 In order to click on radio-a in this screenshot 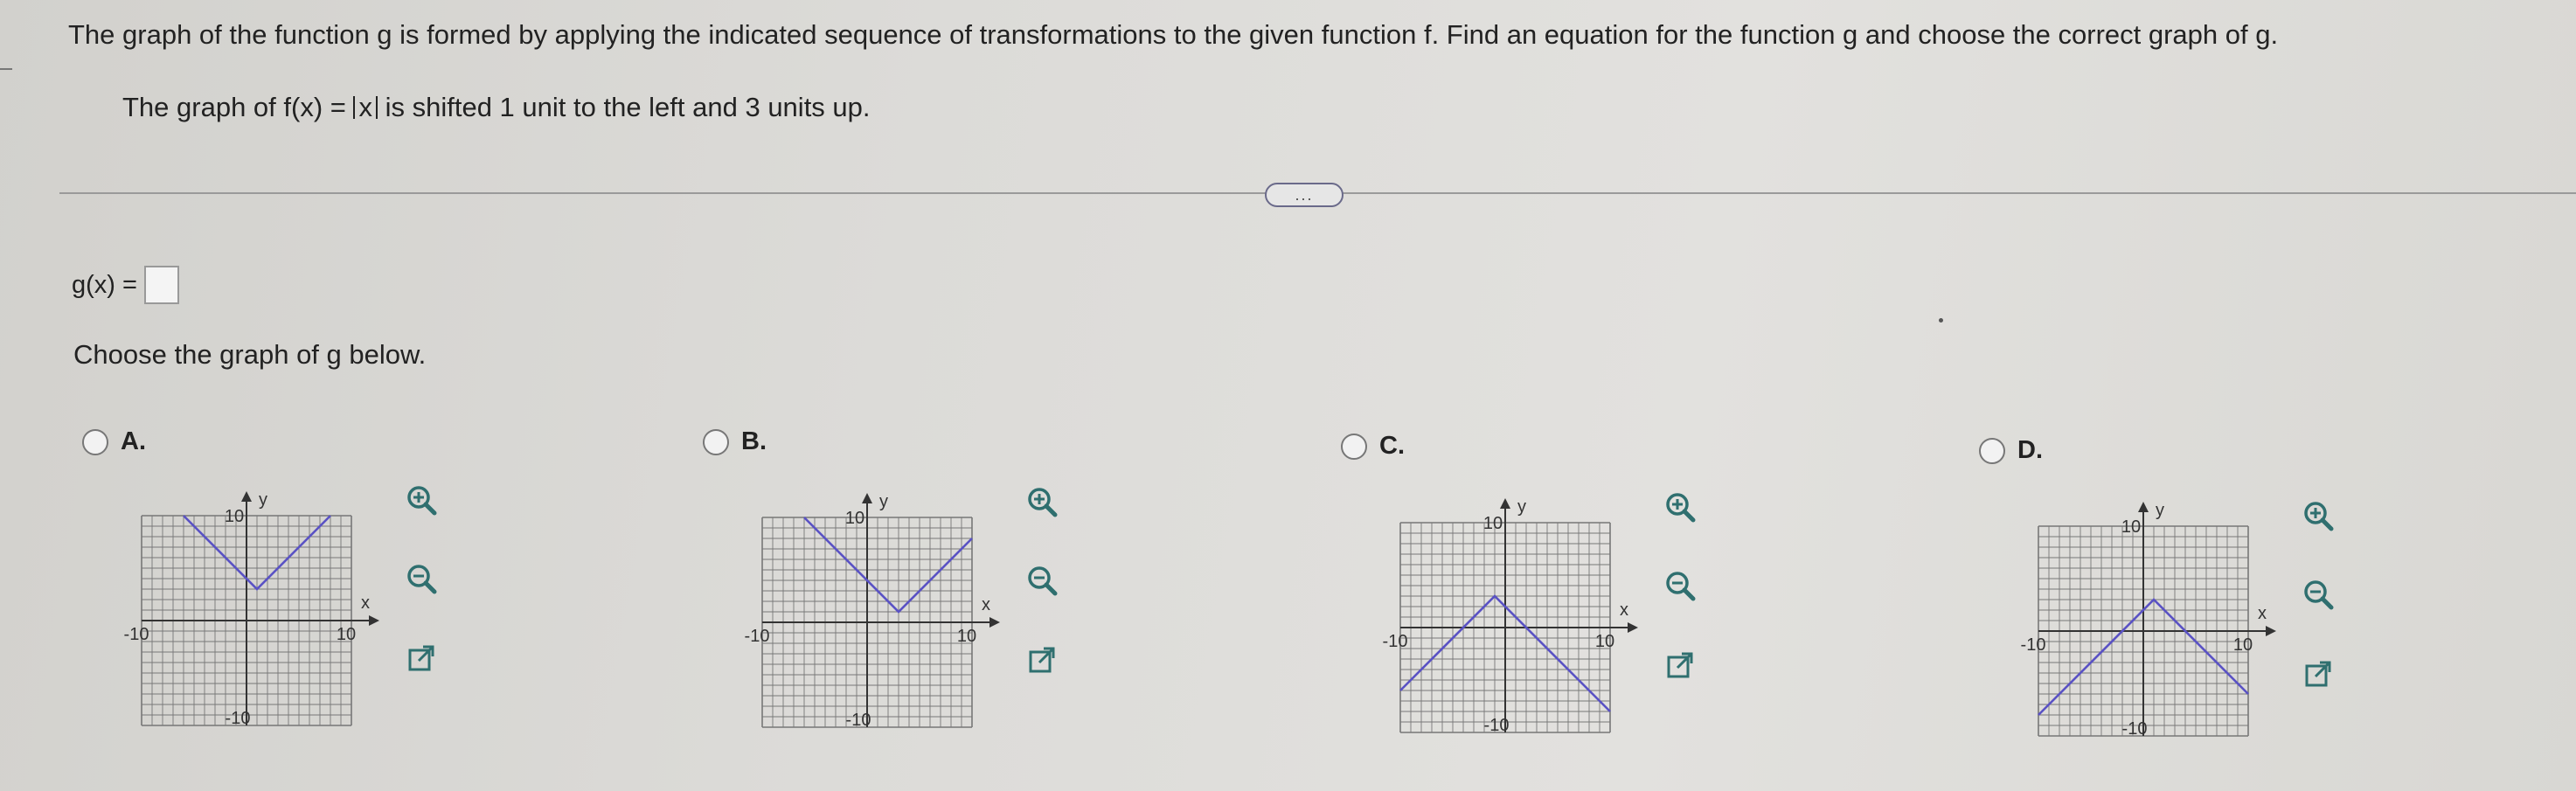, I will do `click(95, 441)`.